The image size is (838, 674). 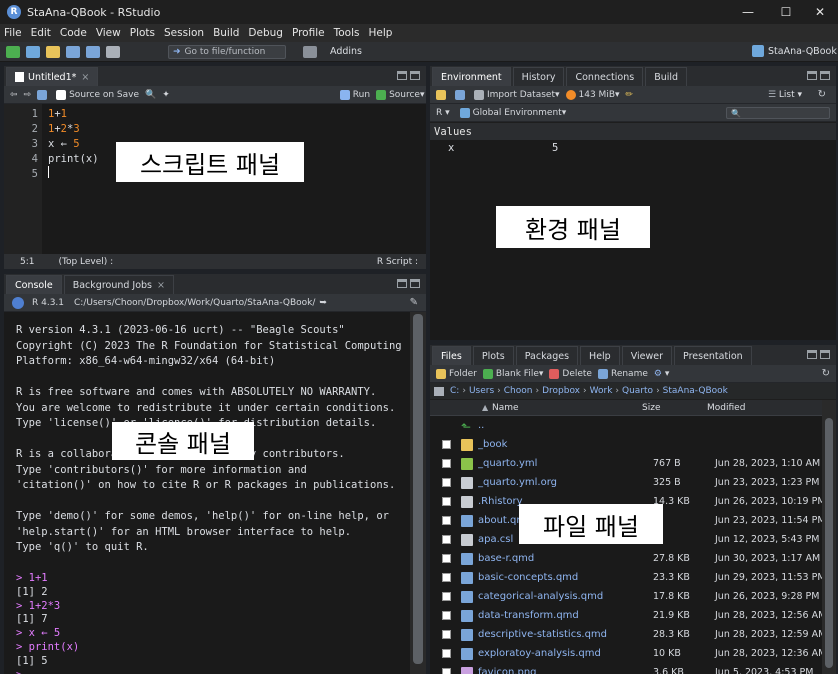 I want to click on file-name: exploratoy-analysis.qmd, so click(x=565, y=653).